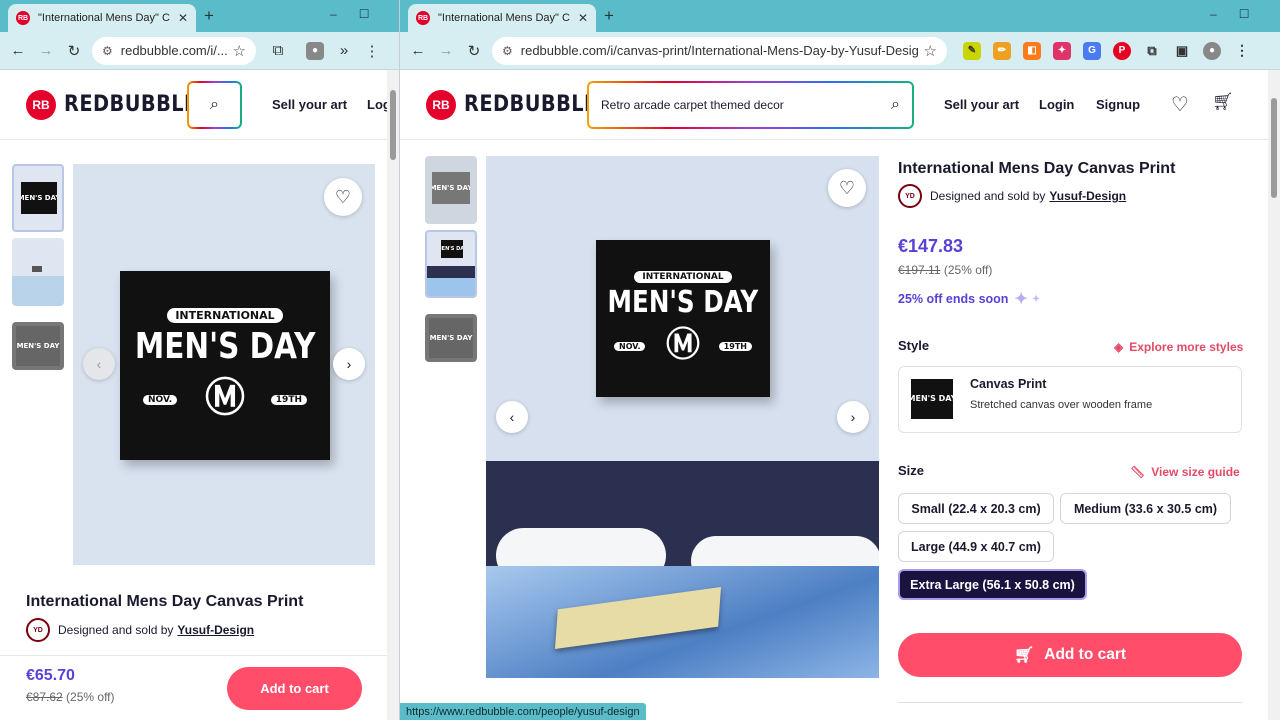 This screenshot has height=720, width=1280. I want to click on current-price: €147.83, so click(931, 246).